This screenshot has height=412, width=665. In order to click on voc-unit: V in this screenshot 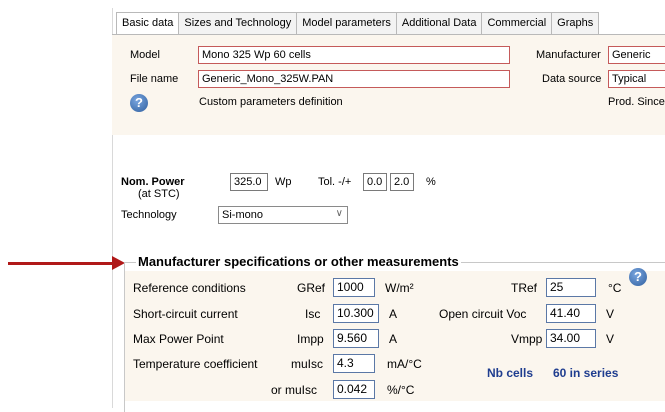, I will do `click(610, 314)`.